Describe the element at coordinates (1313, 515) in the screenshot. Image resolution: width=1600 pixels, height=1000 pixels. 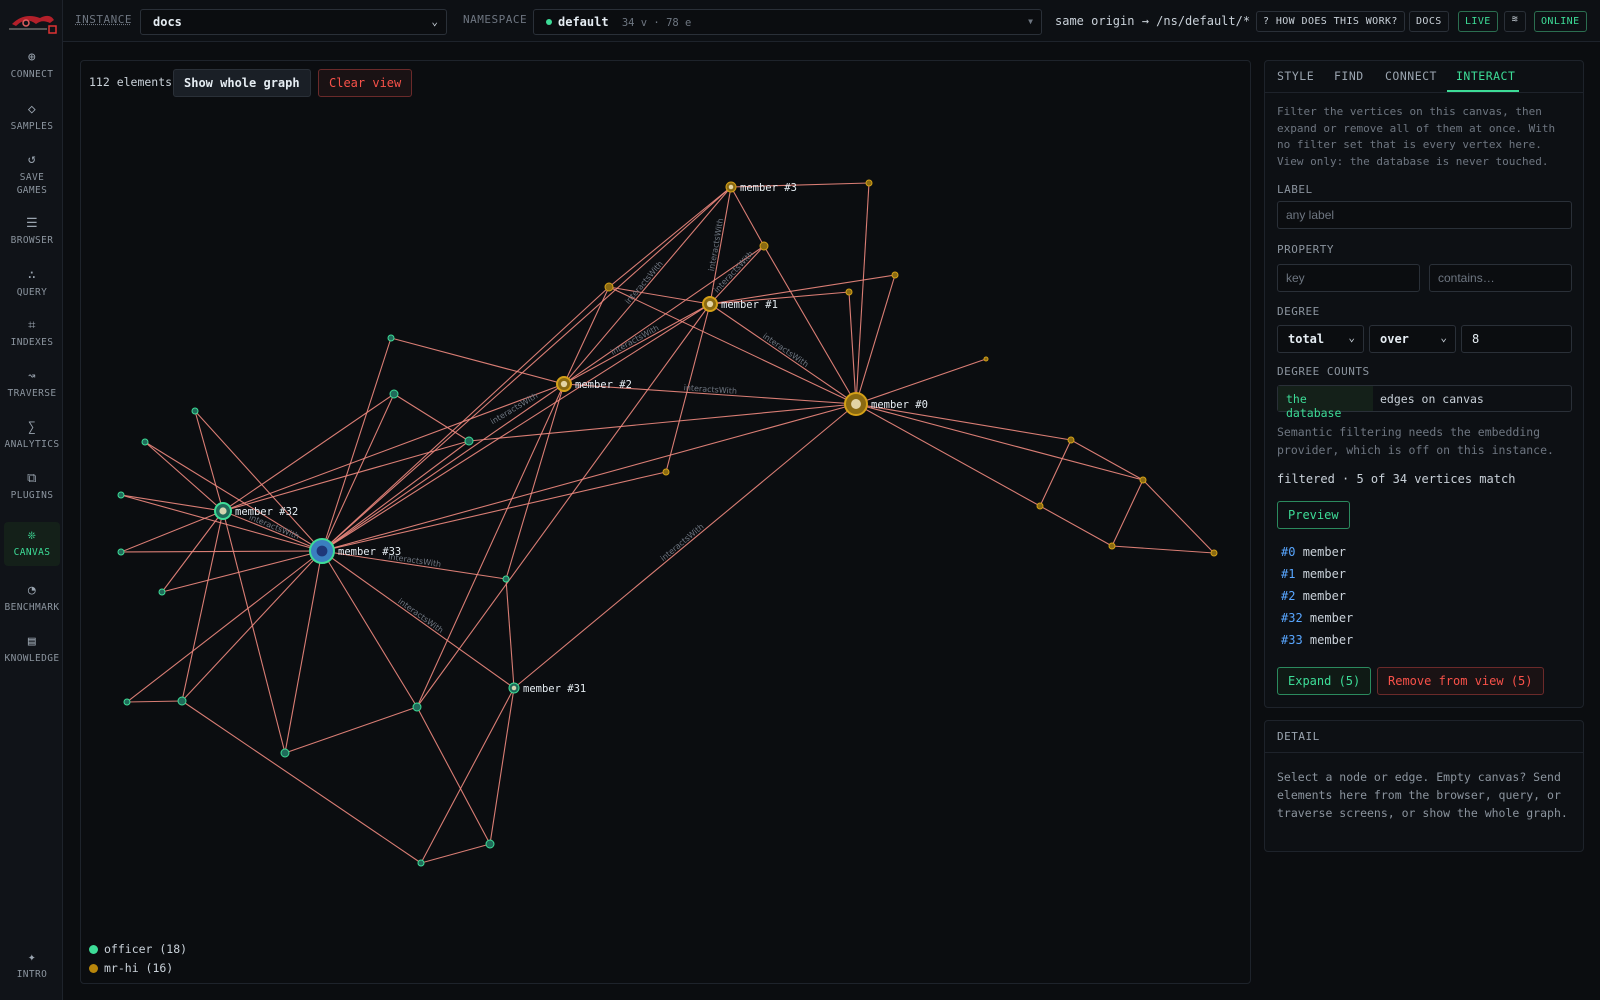
I see `preview-button: Preview` at that location.